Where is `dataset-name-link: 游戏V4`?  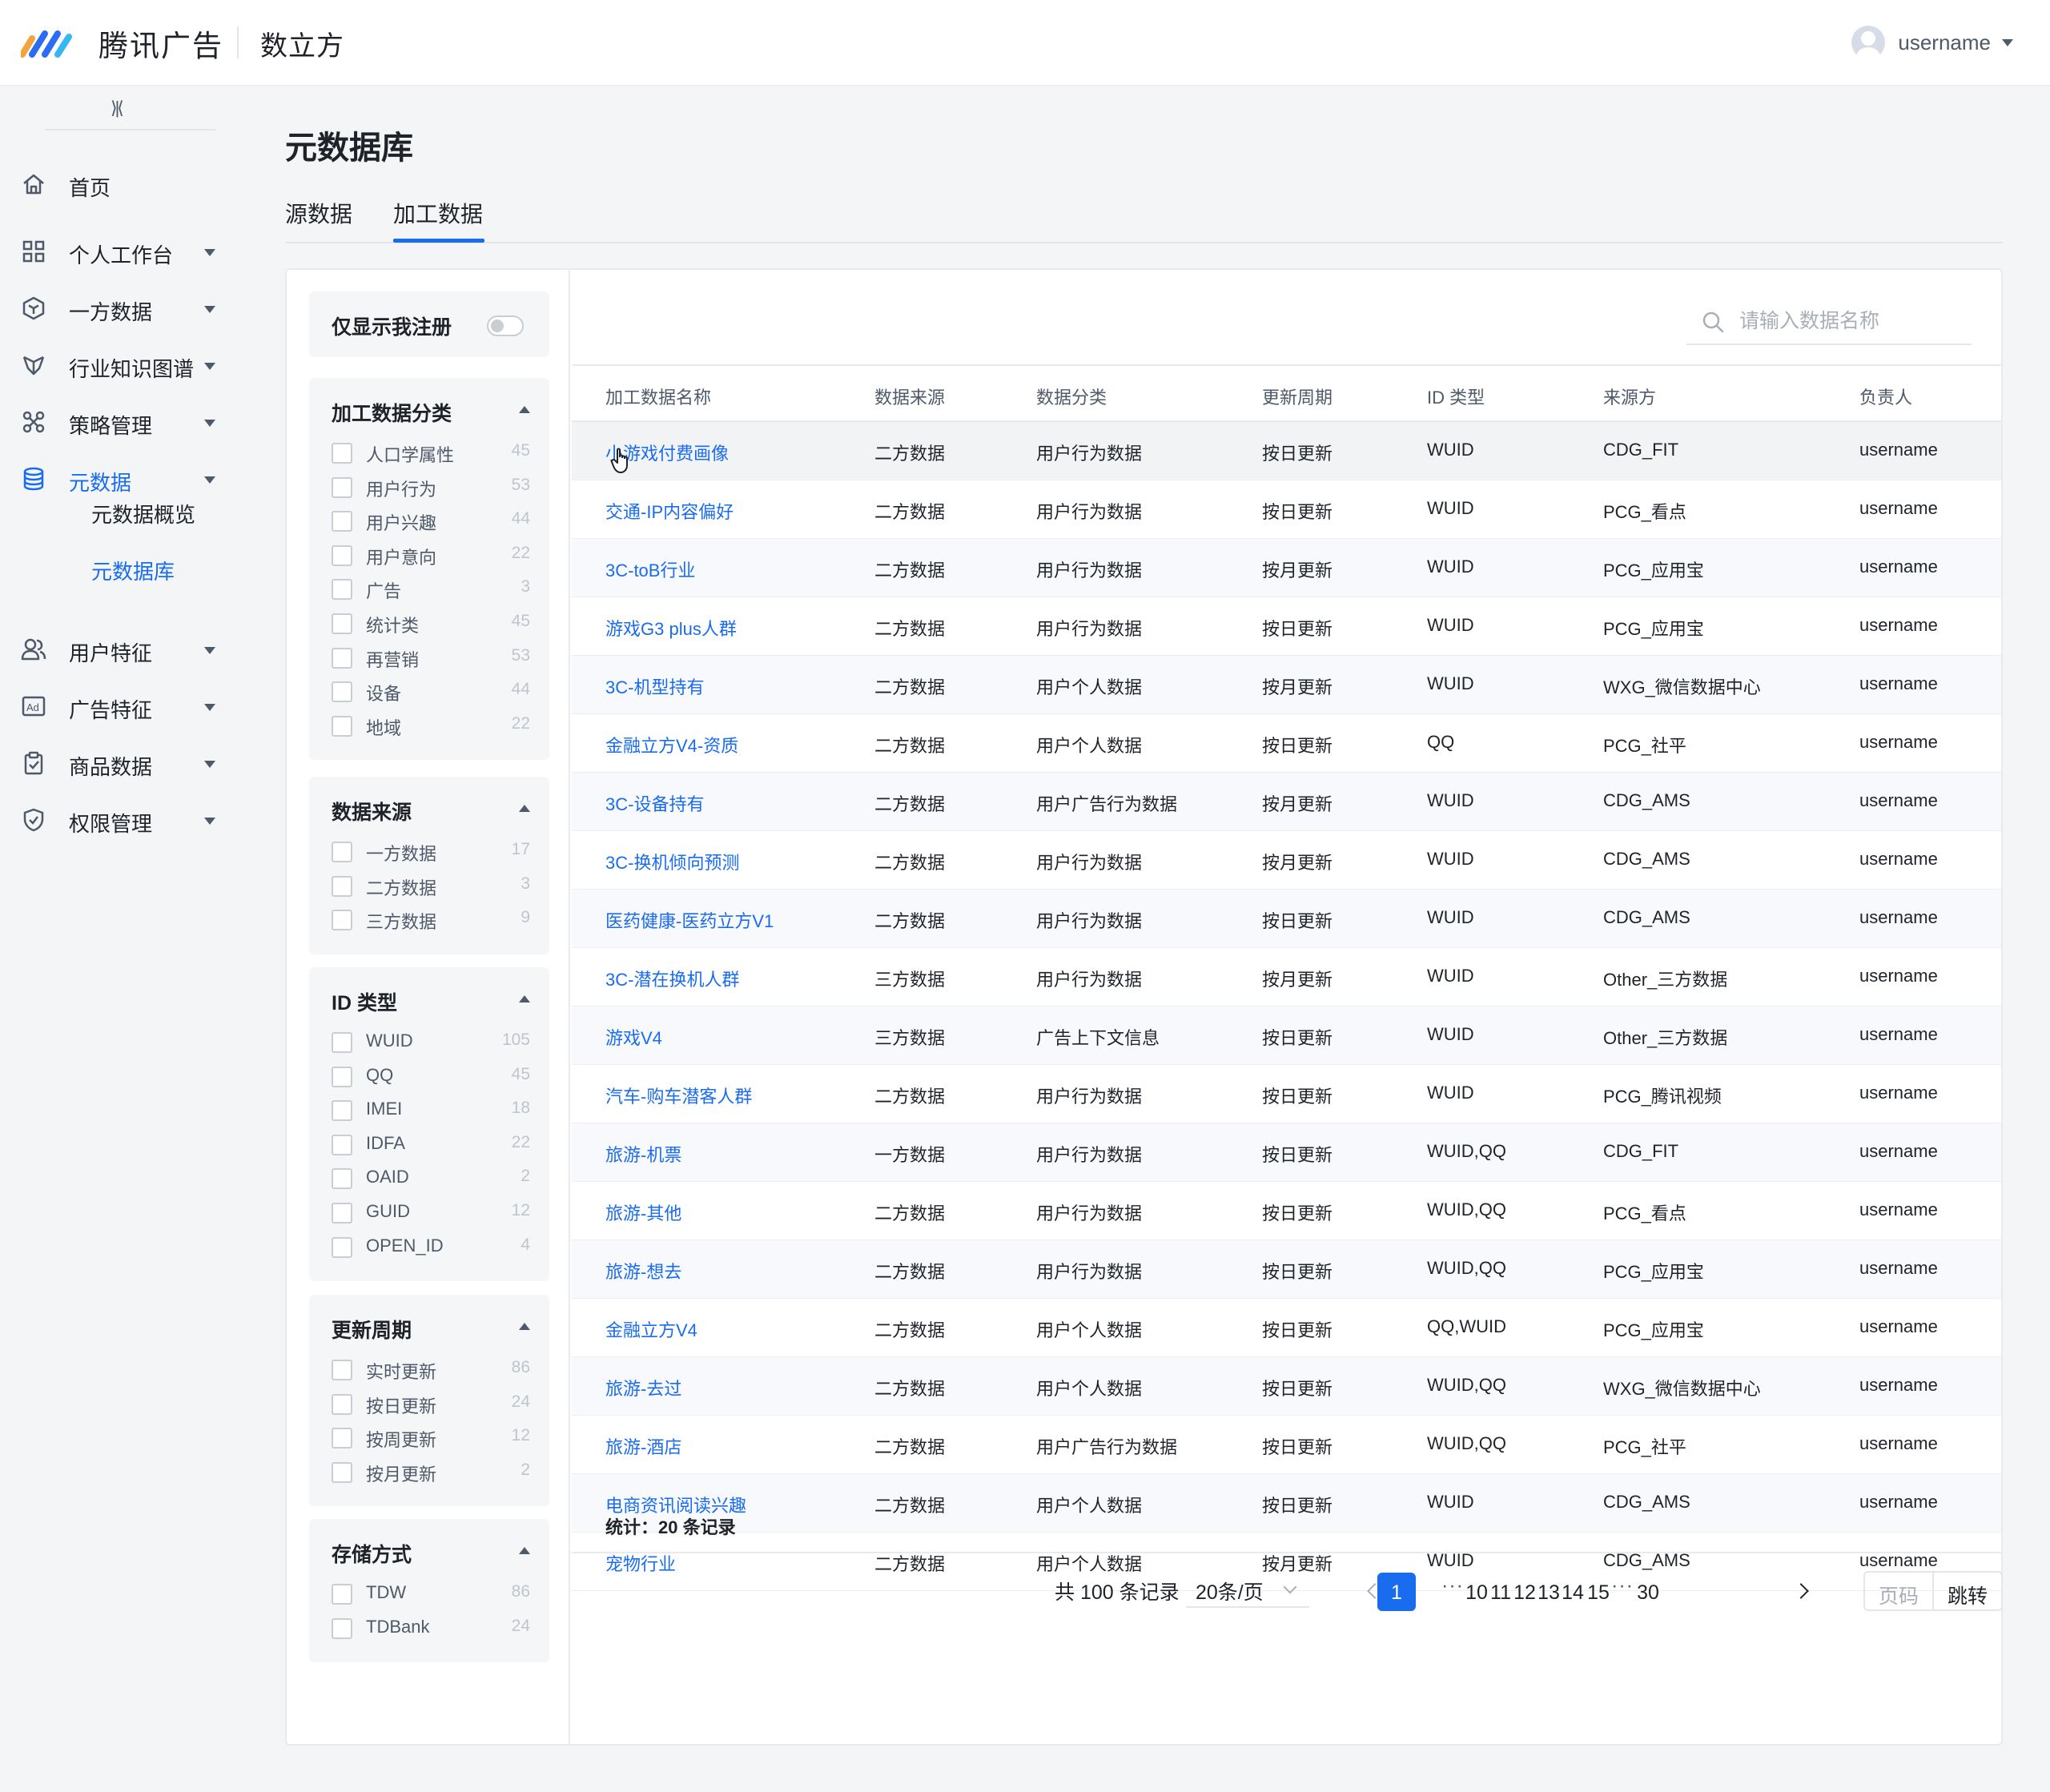 dataset-name-link: 游戏V4 is located at coordinates (633, 1037).